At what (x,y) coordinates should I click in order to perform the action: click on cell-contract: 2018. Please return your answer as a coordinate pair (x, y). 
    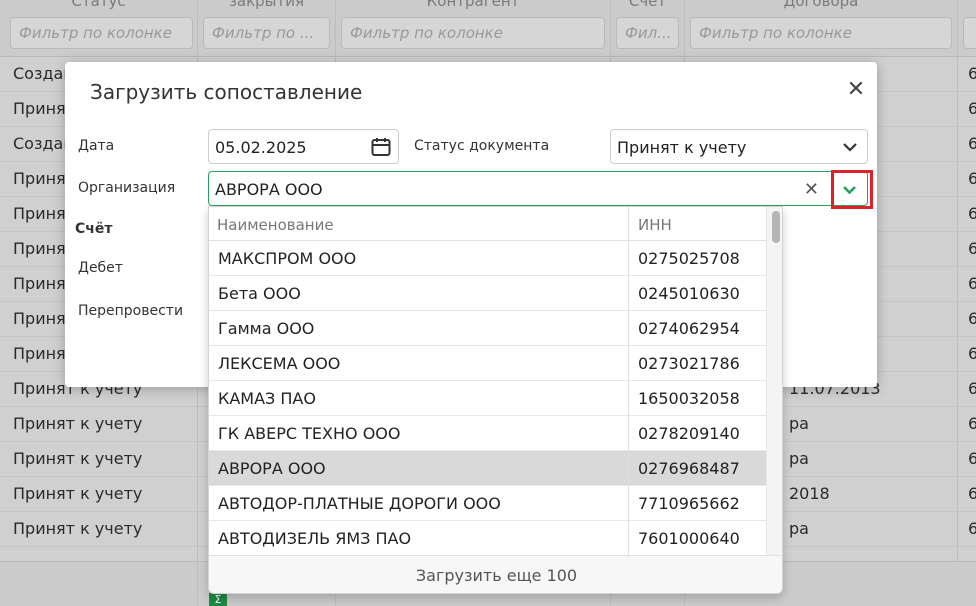
    Looking at the image, I should click on (809, 493).